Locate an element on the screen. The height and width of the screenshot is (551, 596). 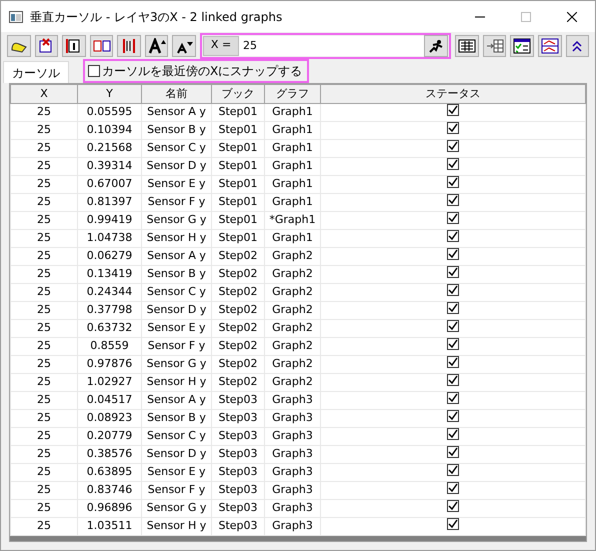
go-button is located at coordinates (436, 45).